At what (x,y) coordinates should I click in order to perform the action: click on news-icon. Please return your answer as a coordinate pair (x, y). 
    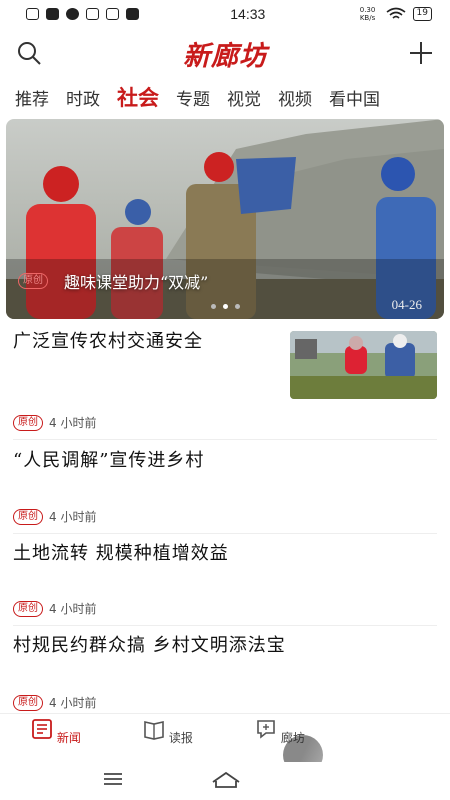
    Looking at the image, I should click on (42, 729).